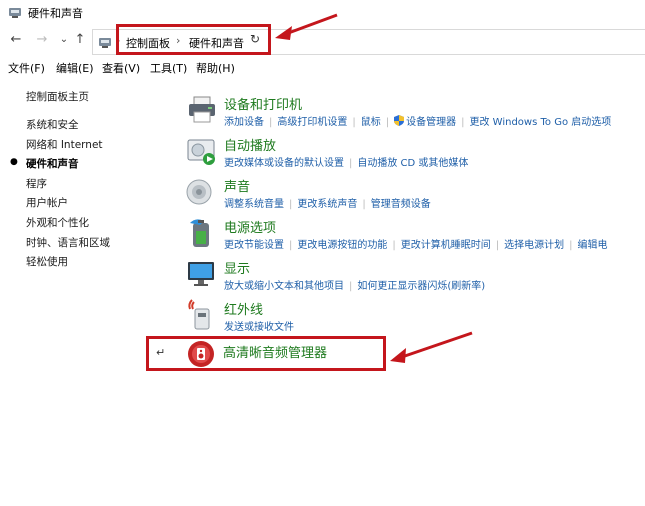 This screenshot has width=645, height=506. I want to click on link-manage-audio: 管理音频设备, so click(401, 204).